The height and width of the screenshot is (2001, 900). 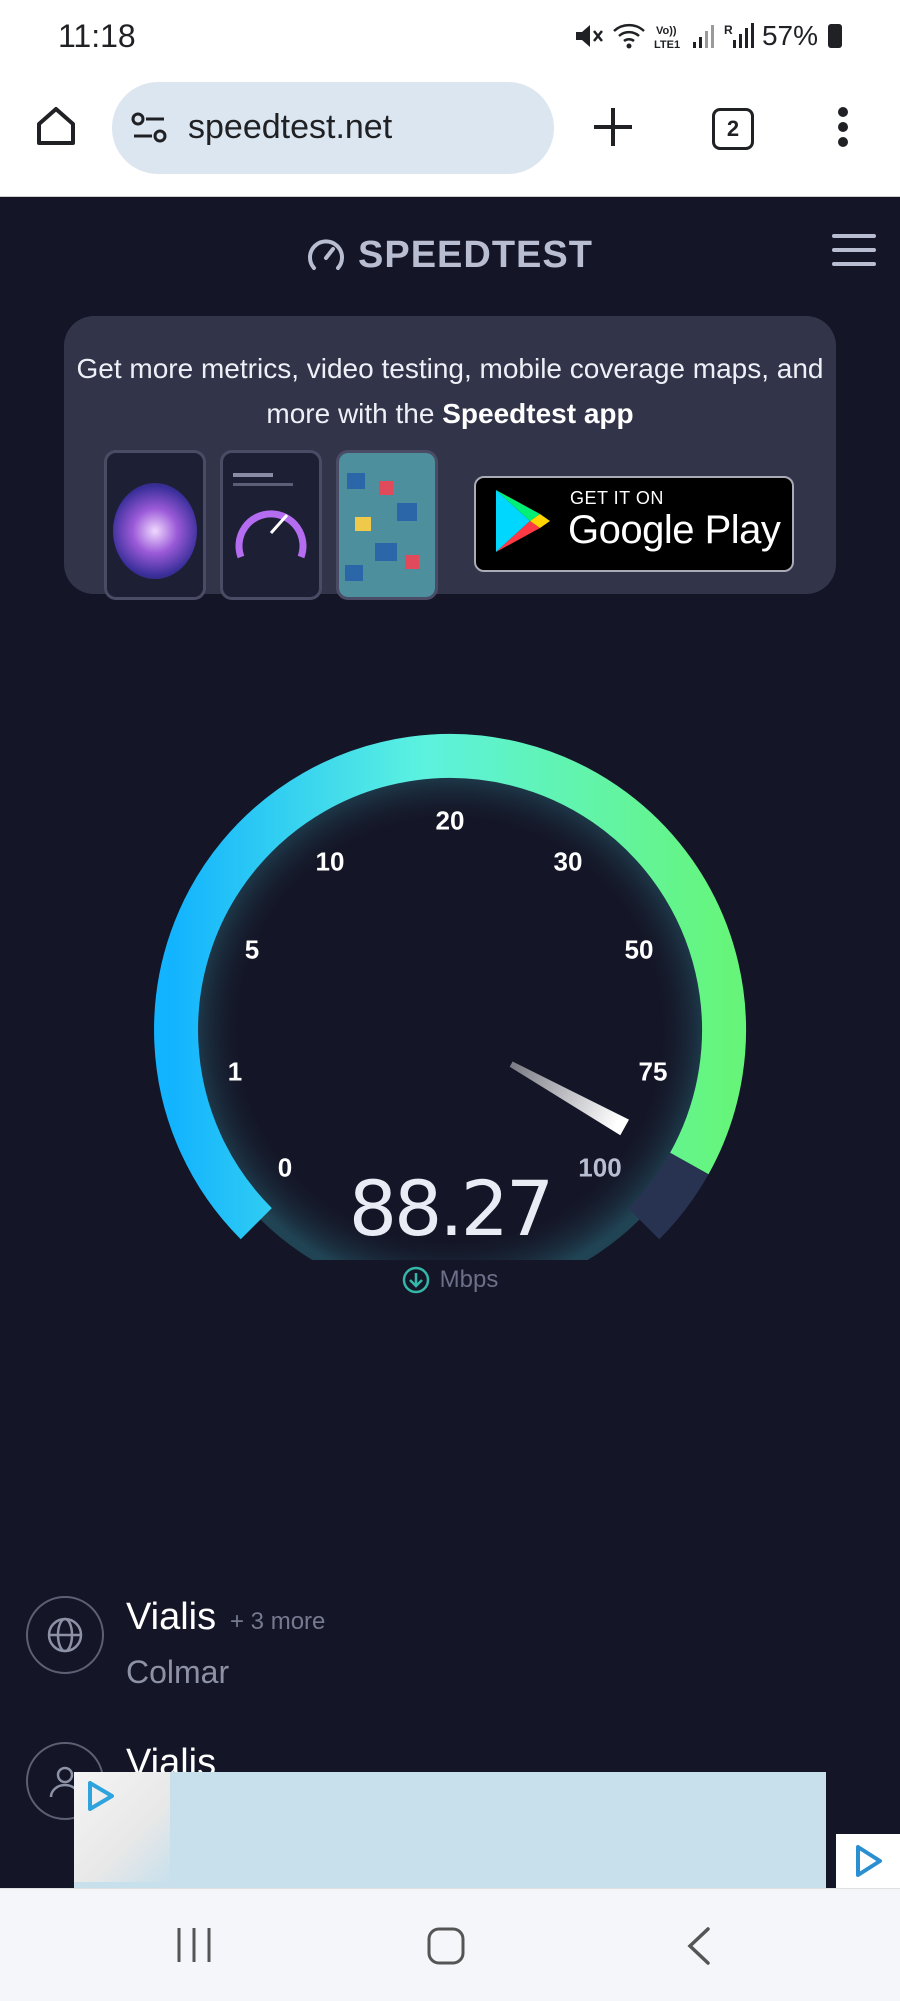 I want to click on download-icon, so click(x=415, y=1280).